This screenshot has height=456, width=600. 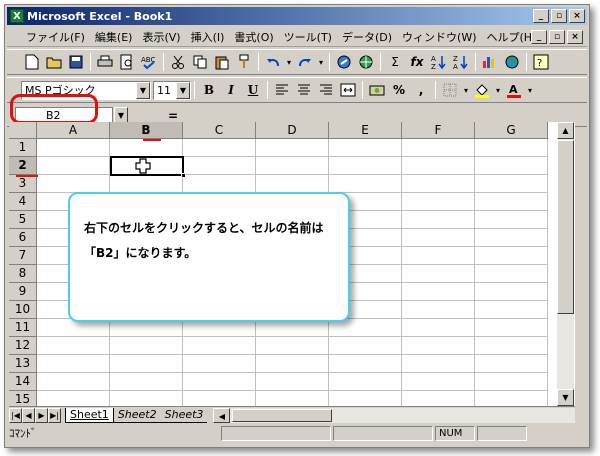 What do you see at coordinates (490, 62) in the screenshot?
I see `chart-wizard-icon` at bounding box center [490, 62].